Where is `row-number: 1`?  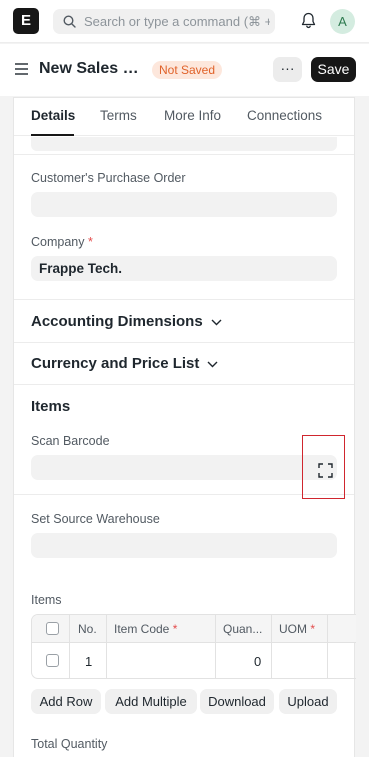
row-number: 1 is located at coordinates (89, 661).